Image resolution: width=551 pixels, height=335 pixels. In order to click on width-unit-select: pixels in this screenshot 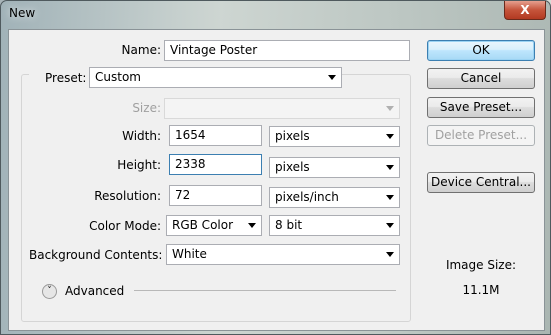, I will do `click(334, 136)`.